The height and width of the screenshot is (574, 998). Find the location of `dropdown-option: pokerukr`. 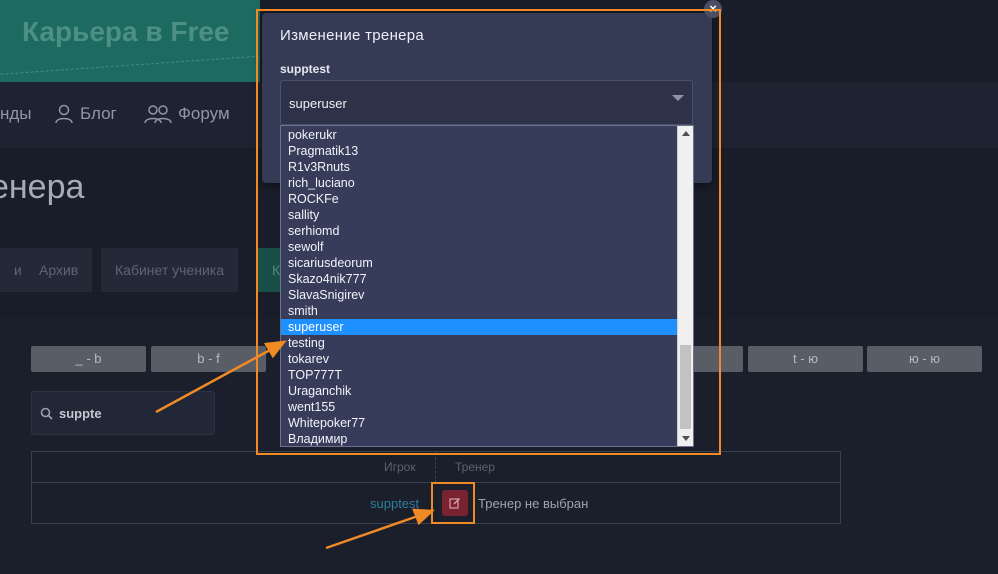

dropdown-option: pokerukr is located at coordinates (479, 135).